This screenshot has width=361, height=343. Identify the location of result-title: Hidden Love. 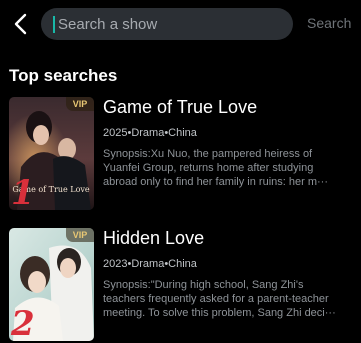
(153, 238).